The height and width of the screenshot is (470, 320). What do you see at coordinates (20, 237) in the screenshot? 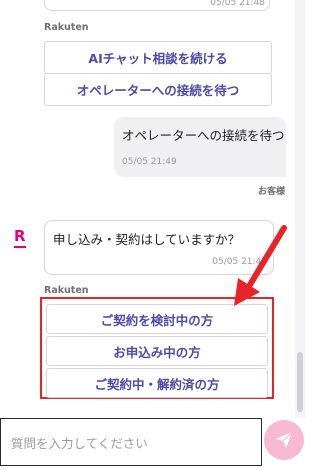
I see `bot-avatar: R` at bounding box center [20, 237].